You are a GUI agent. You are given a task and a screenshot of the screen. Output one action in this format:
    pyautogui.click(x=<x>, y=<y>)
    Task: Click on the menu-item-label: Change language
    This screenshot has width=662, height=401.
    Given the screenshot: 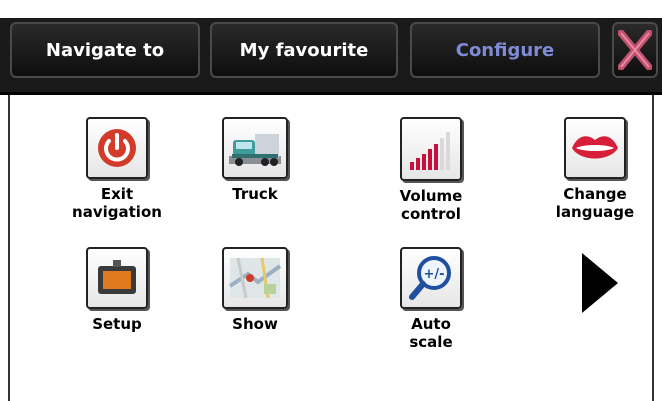 What is the action you would take?
    pyautogui.click(x=595, y=203)
    